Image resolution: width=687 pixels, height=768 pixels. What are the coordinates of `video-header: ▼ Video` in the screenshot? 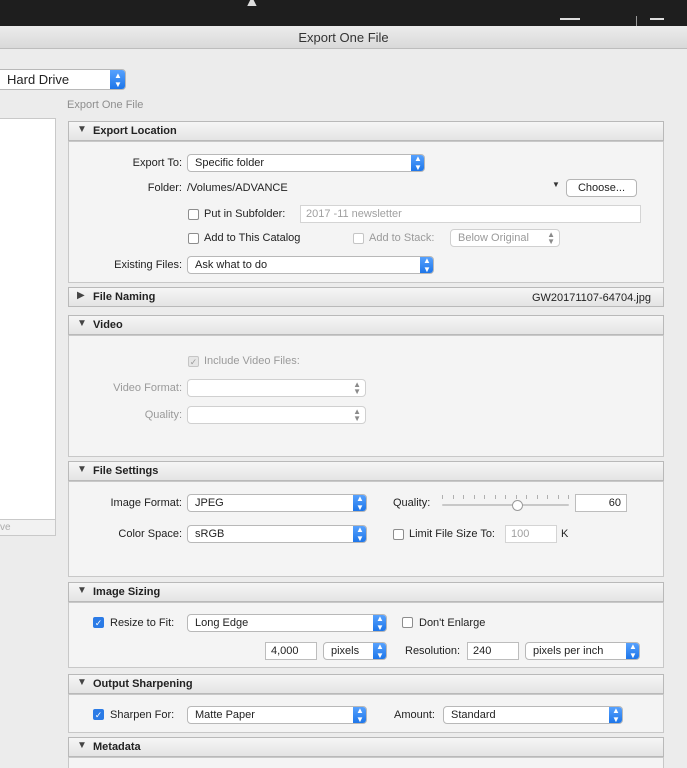 It's located at (366, 325).